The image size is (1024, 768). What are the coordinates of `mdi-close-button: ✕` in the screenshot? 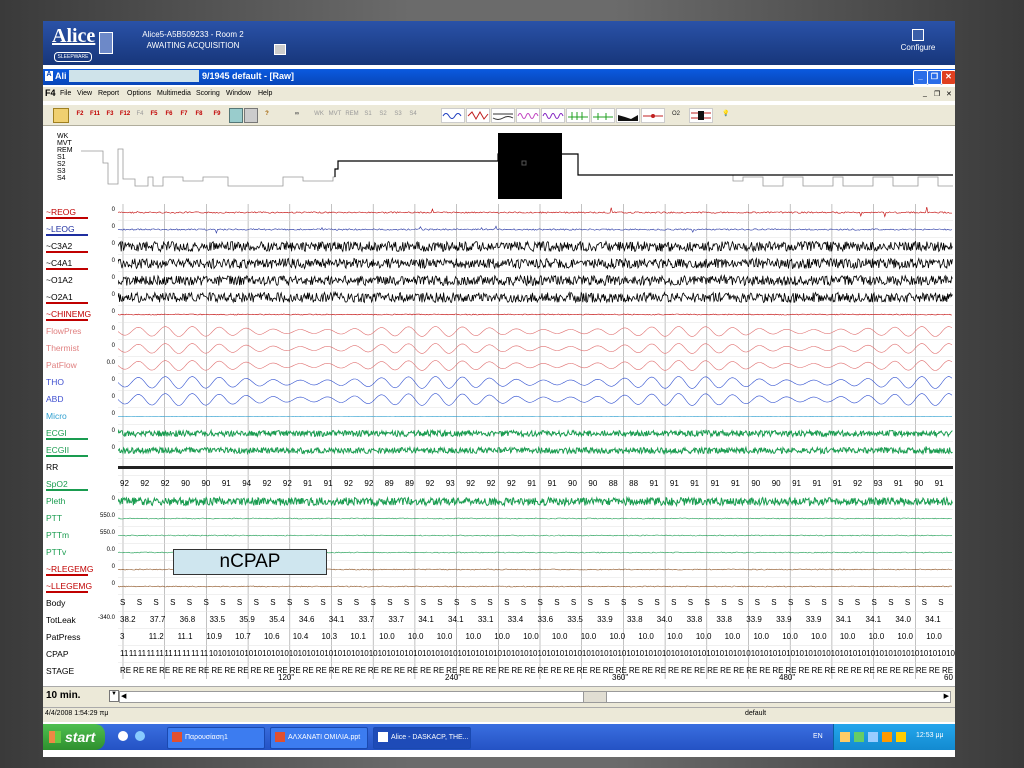 It's located at (949, 94).